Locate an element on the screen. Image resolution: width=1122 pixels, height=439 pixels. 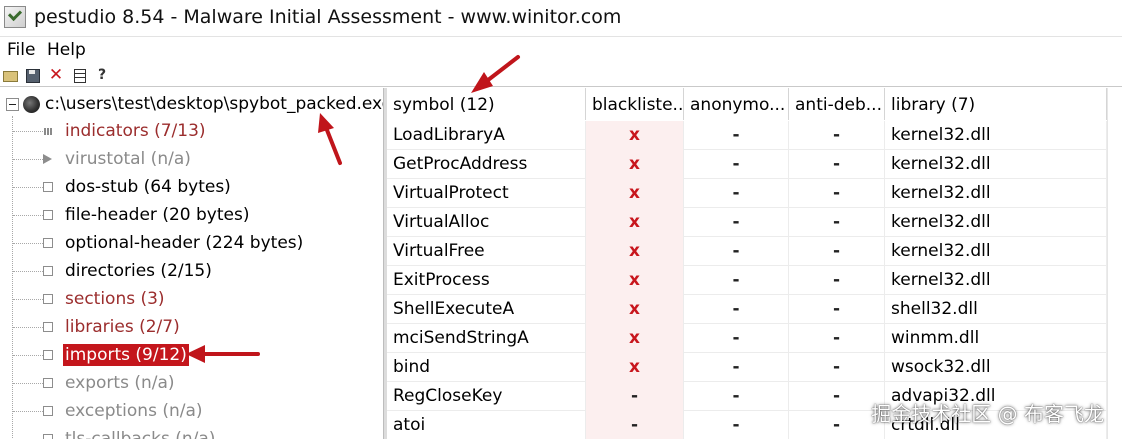
table-row: bind x - - wsock32.dll is located at coordinates (754, 367).